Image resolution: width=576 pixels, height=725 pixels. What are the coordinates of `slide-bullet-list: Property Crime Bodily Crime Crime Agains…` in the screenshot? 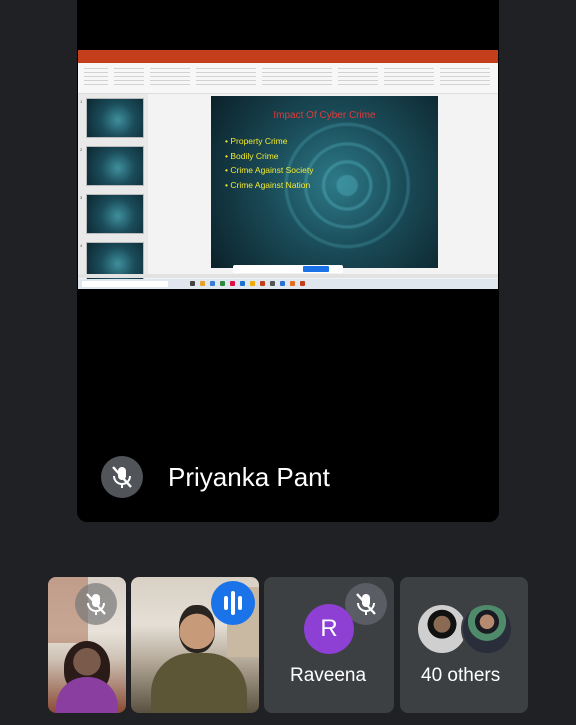 It's located at (269, 163).